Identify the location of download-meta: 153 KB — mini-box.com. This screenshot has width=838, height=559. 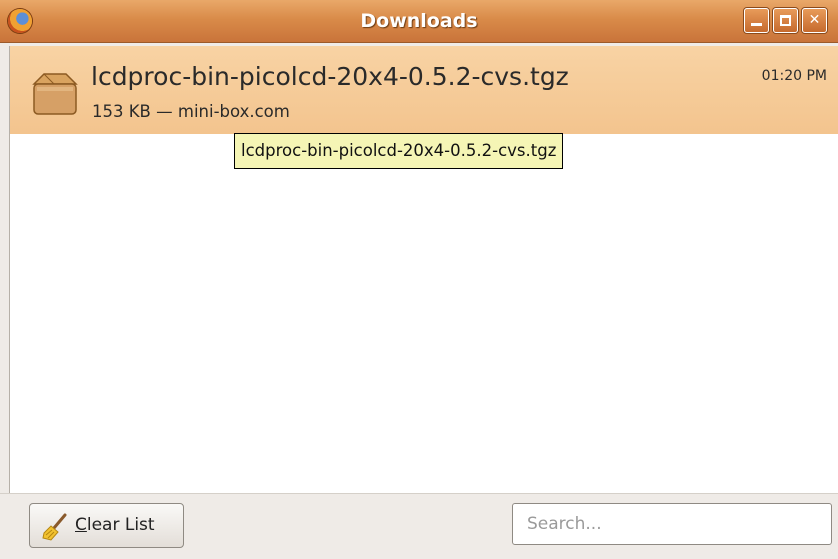
(191, 111).